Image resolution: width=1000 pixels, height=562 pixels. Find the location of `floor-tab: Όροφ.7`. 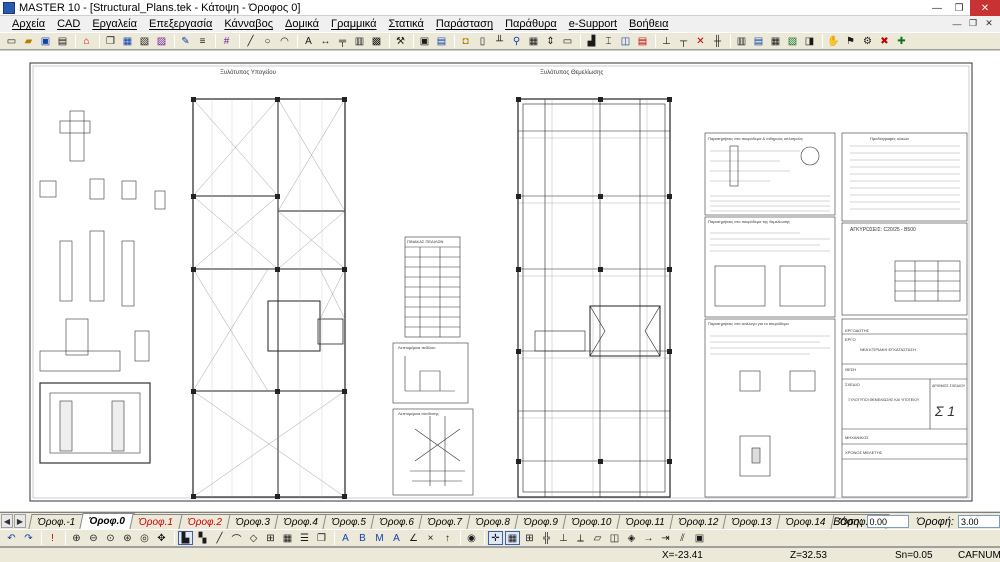

floor-tab: Όροφ.7 is located at coordinates (445, 521).